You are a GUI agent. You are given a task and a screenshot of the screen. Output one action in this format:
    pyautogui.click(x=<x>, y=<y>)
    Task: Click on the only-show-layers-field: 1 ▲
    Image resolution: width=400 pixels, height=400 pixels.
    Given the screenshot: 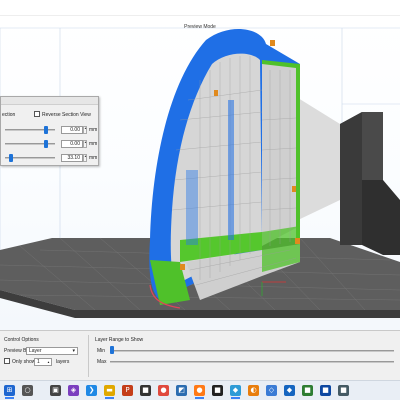 What is the action you would take?
    pyautogui.click(x=43, y=362)
    